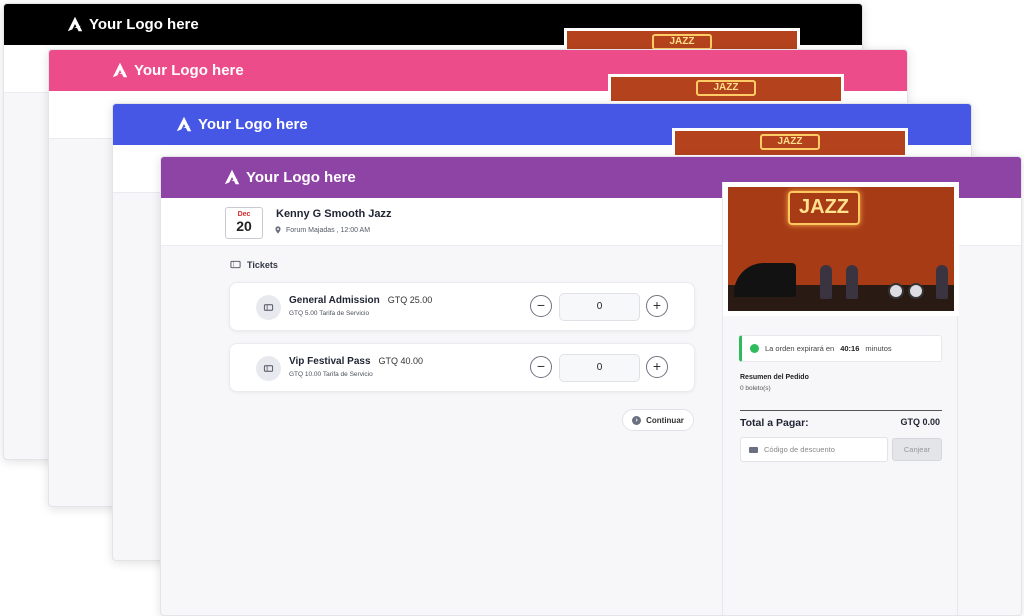  What do you see at coordinates (850, 348) in the screenshot?
I see `timer-value: 40:16` at bounding box center [850, 348].